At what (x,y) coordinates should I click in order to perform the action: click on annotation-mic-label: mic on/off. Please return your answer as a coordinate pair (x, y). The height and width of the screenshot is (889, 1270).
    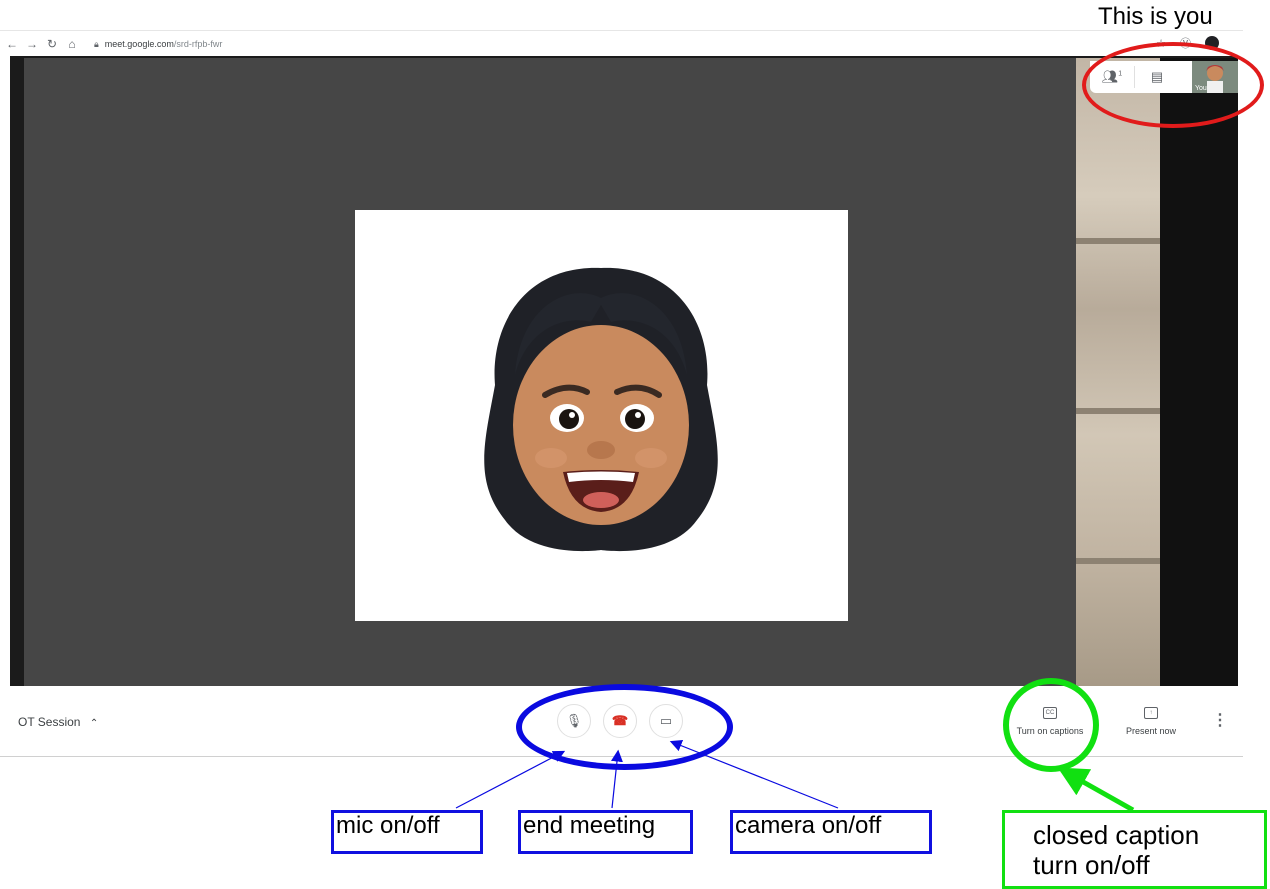
    Looking at the image, I should click on (407, 832).